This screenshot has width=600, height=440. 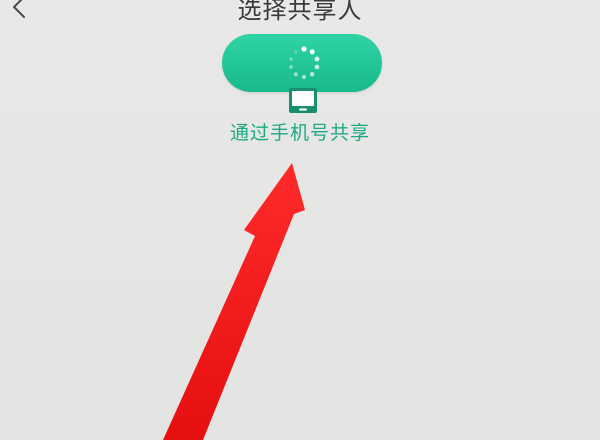 What do you see at coordinates (300, 12) in the screenshot?
I see `page-title: 选择共享人` at bounding box center [300, 12].